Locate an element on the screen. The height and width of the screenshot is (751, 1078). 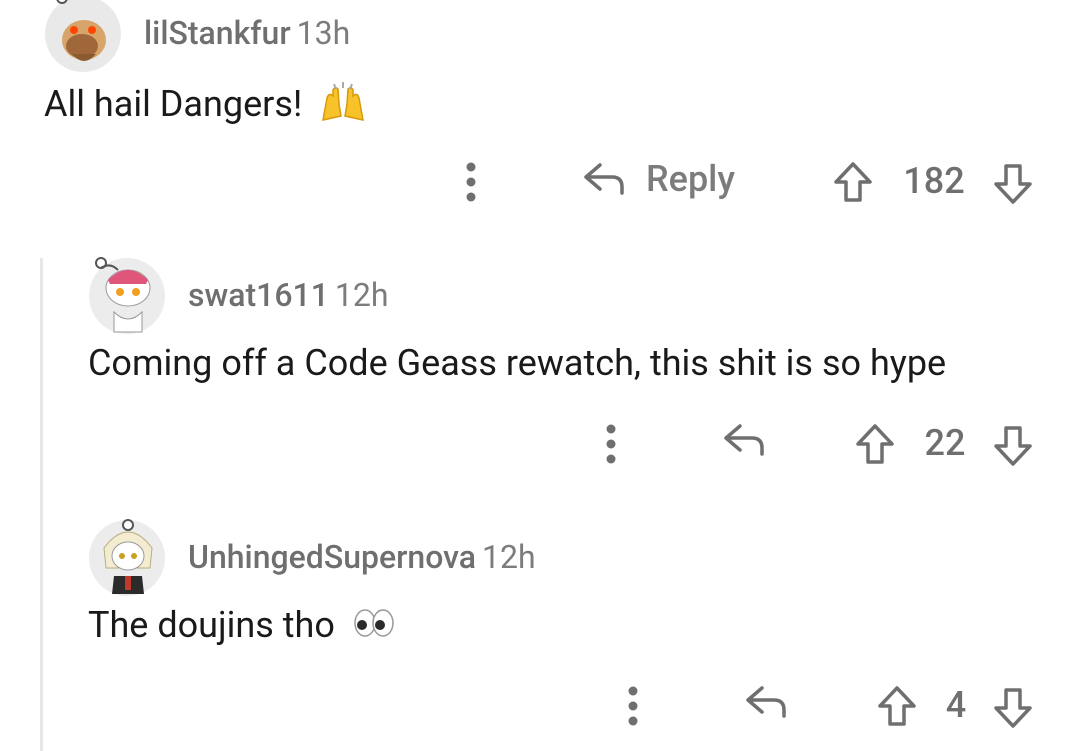
comment-author: lilStankfur 13h is located at coordinates (247, 33).